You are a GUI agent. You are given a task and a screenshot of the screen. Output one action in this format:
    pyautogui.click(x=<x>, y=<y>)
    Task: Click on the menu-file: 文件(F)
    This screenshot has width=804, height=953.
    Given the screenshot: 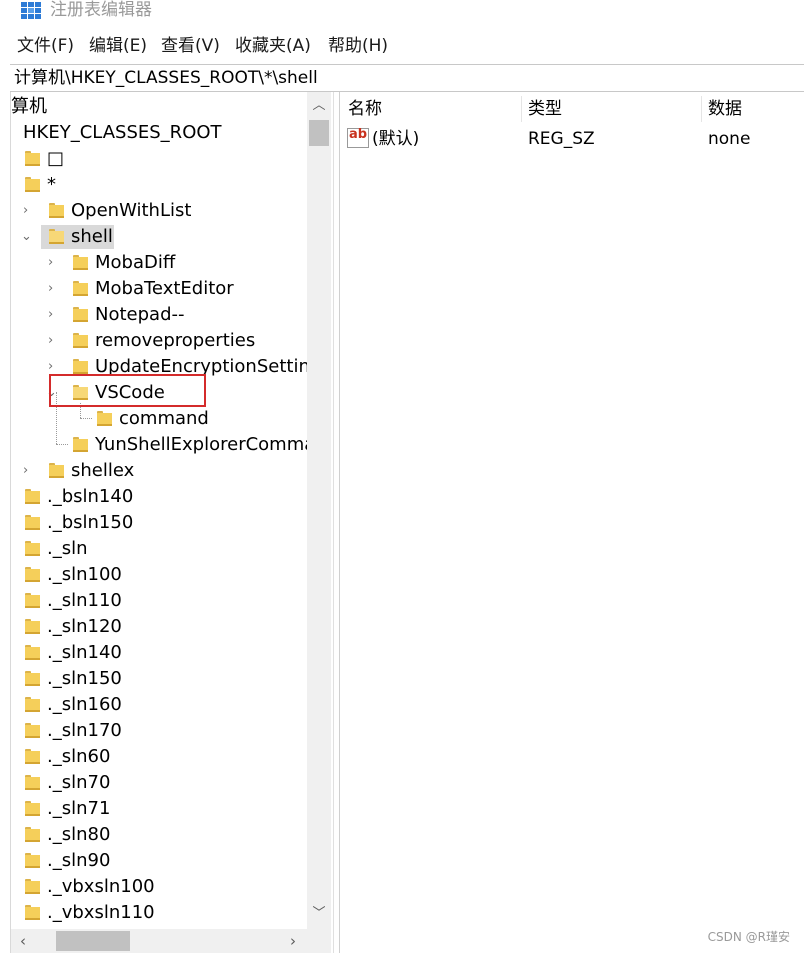 What is the action you would take?
    pyautogui.click(x=45, y=46)
    